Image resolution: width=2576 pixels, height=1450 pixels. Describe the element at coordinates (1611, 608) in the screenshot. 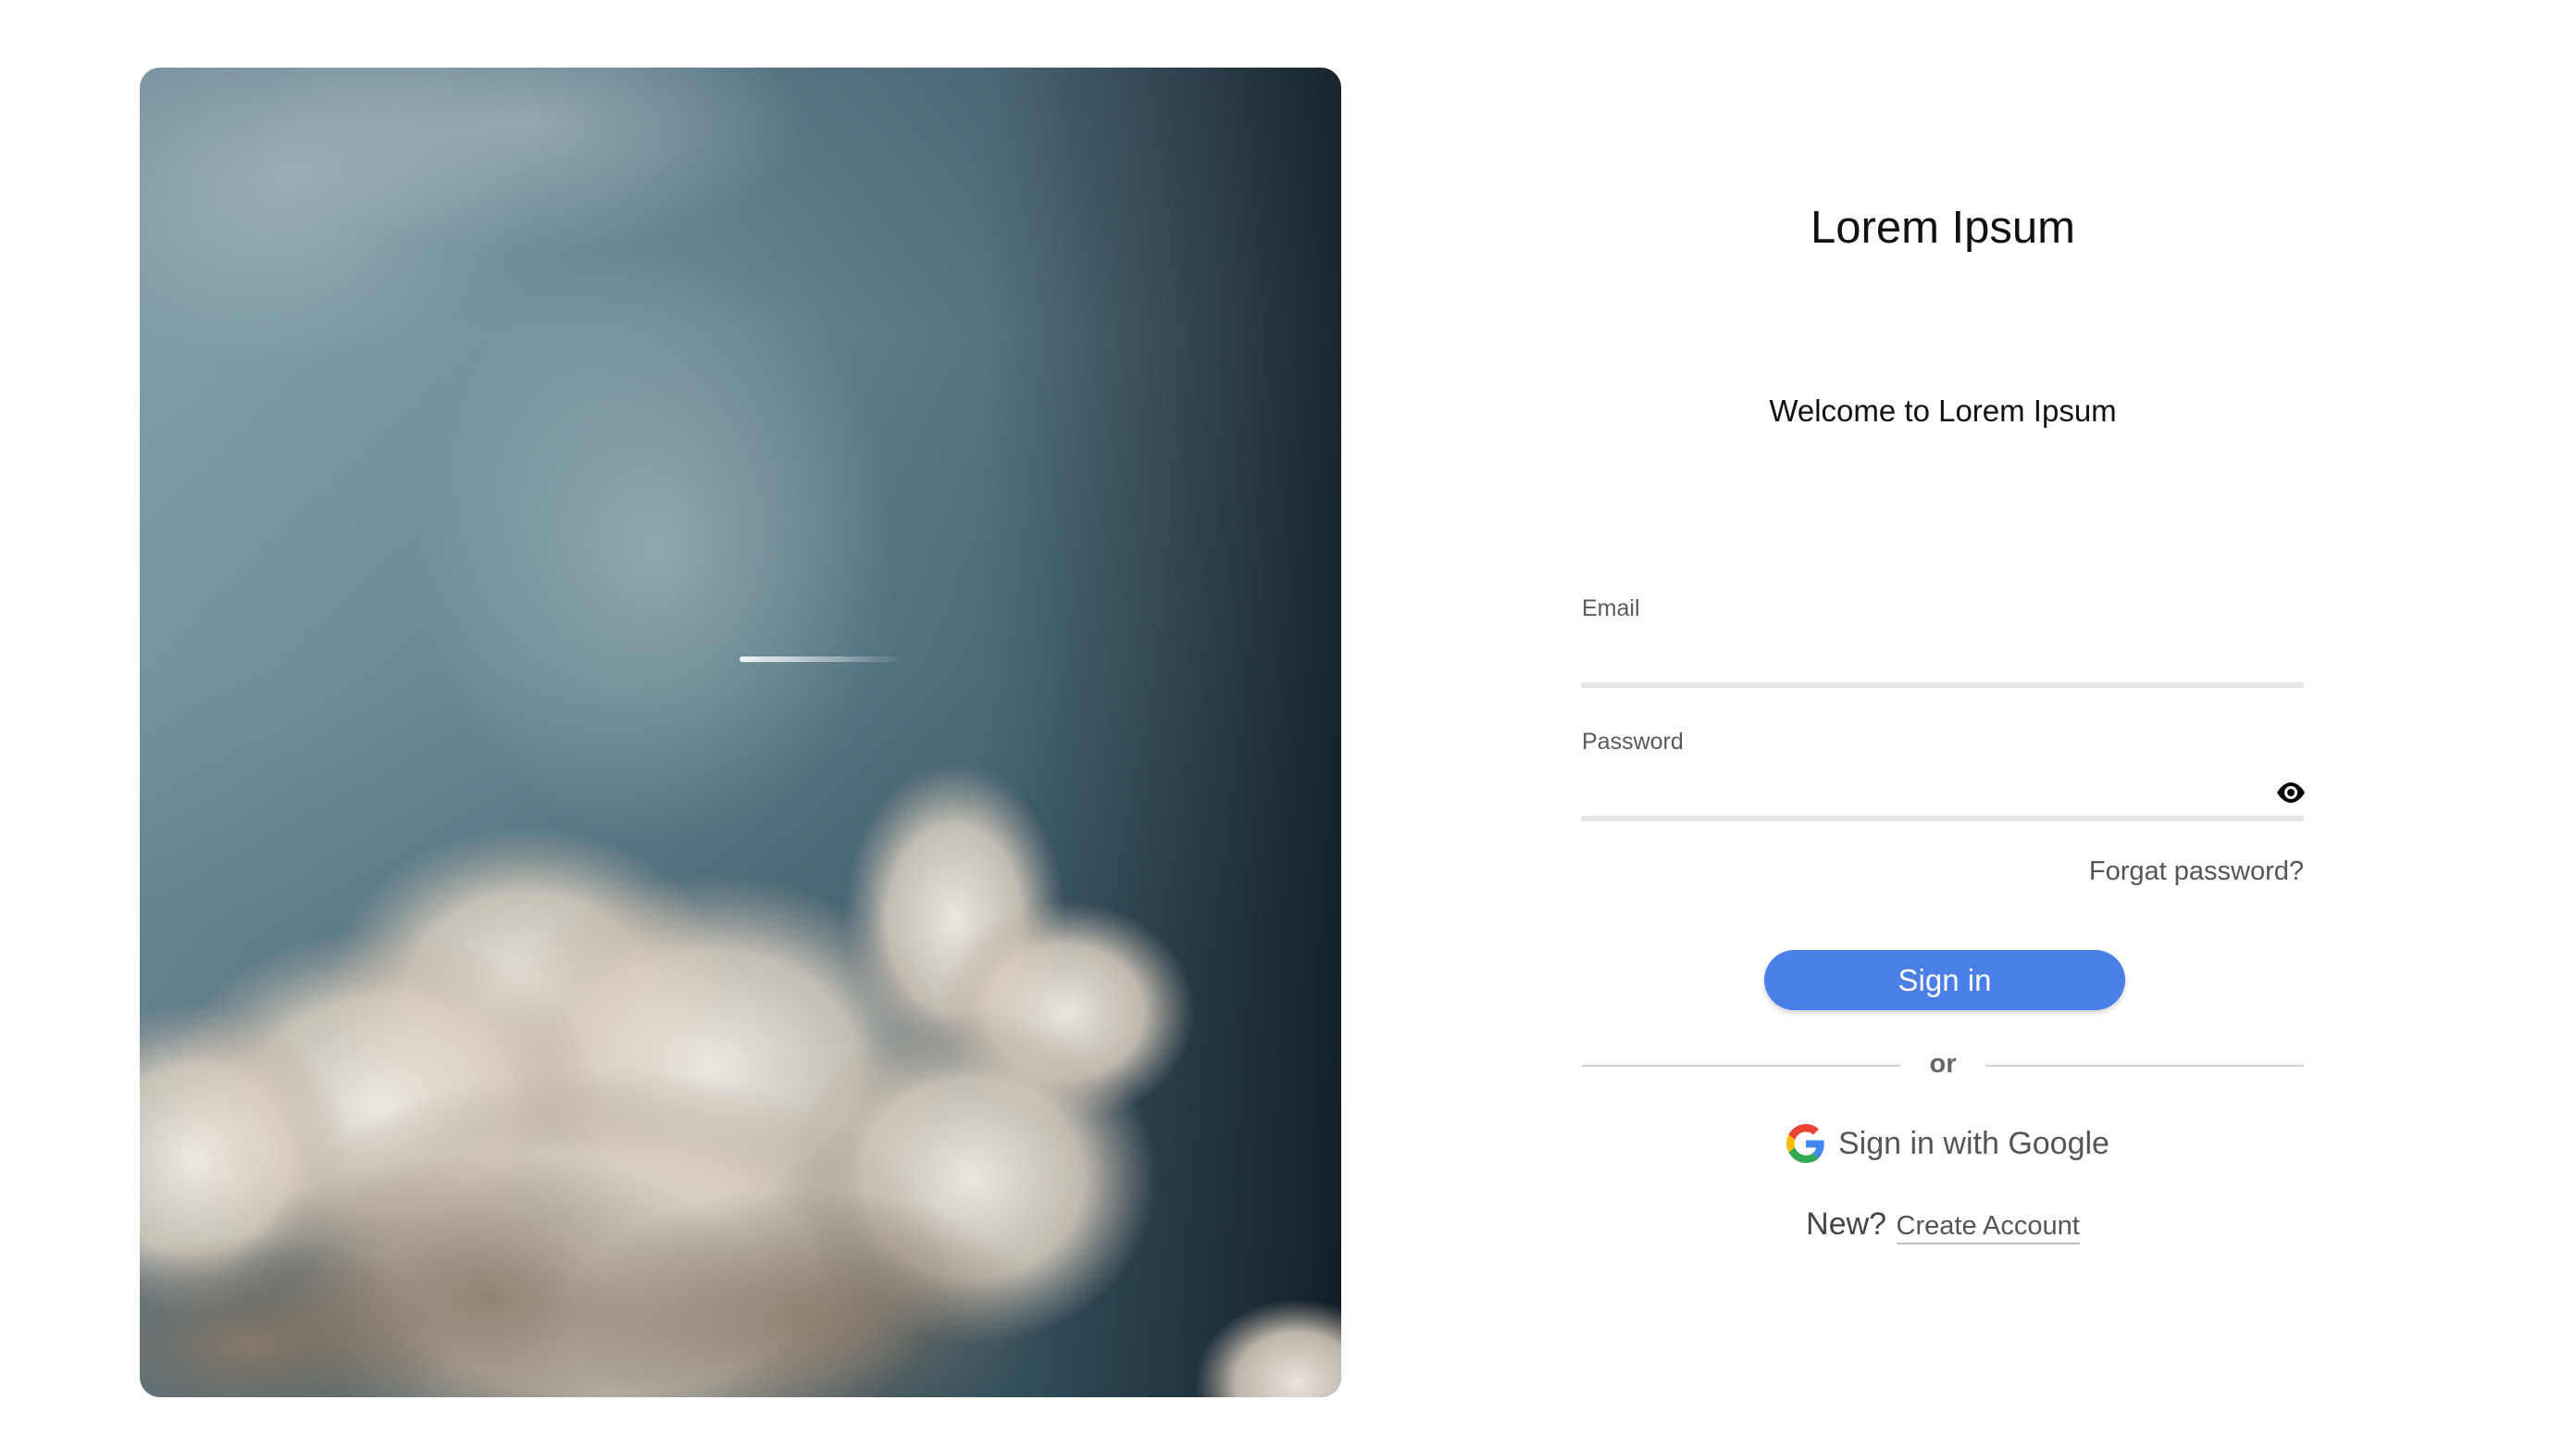

I see `email-label: Email` at that location.